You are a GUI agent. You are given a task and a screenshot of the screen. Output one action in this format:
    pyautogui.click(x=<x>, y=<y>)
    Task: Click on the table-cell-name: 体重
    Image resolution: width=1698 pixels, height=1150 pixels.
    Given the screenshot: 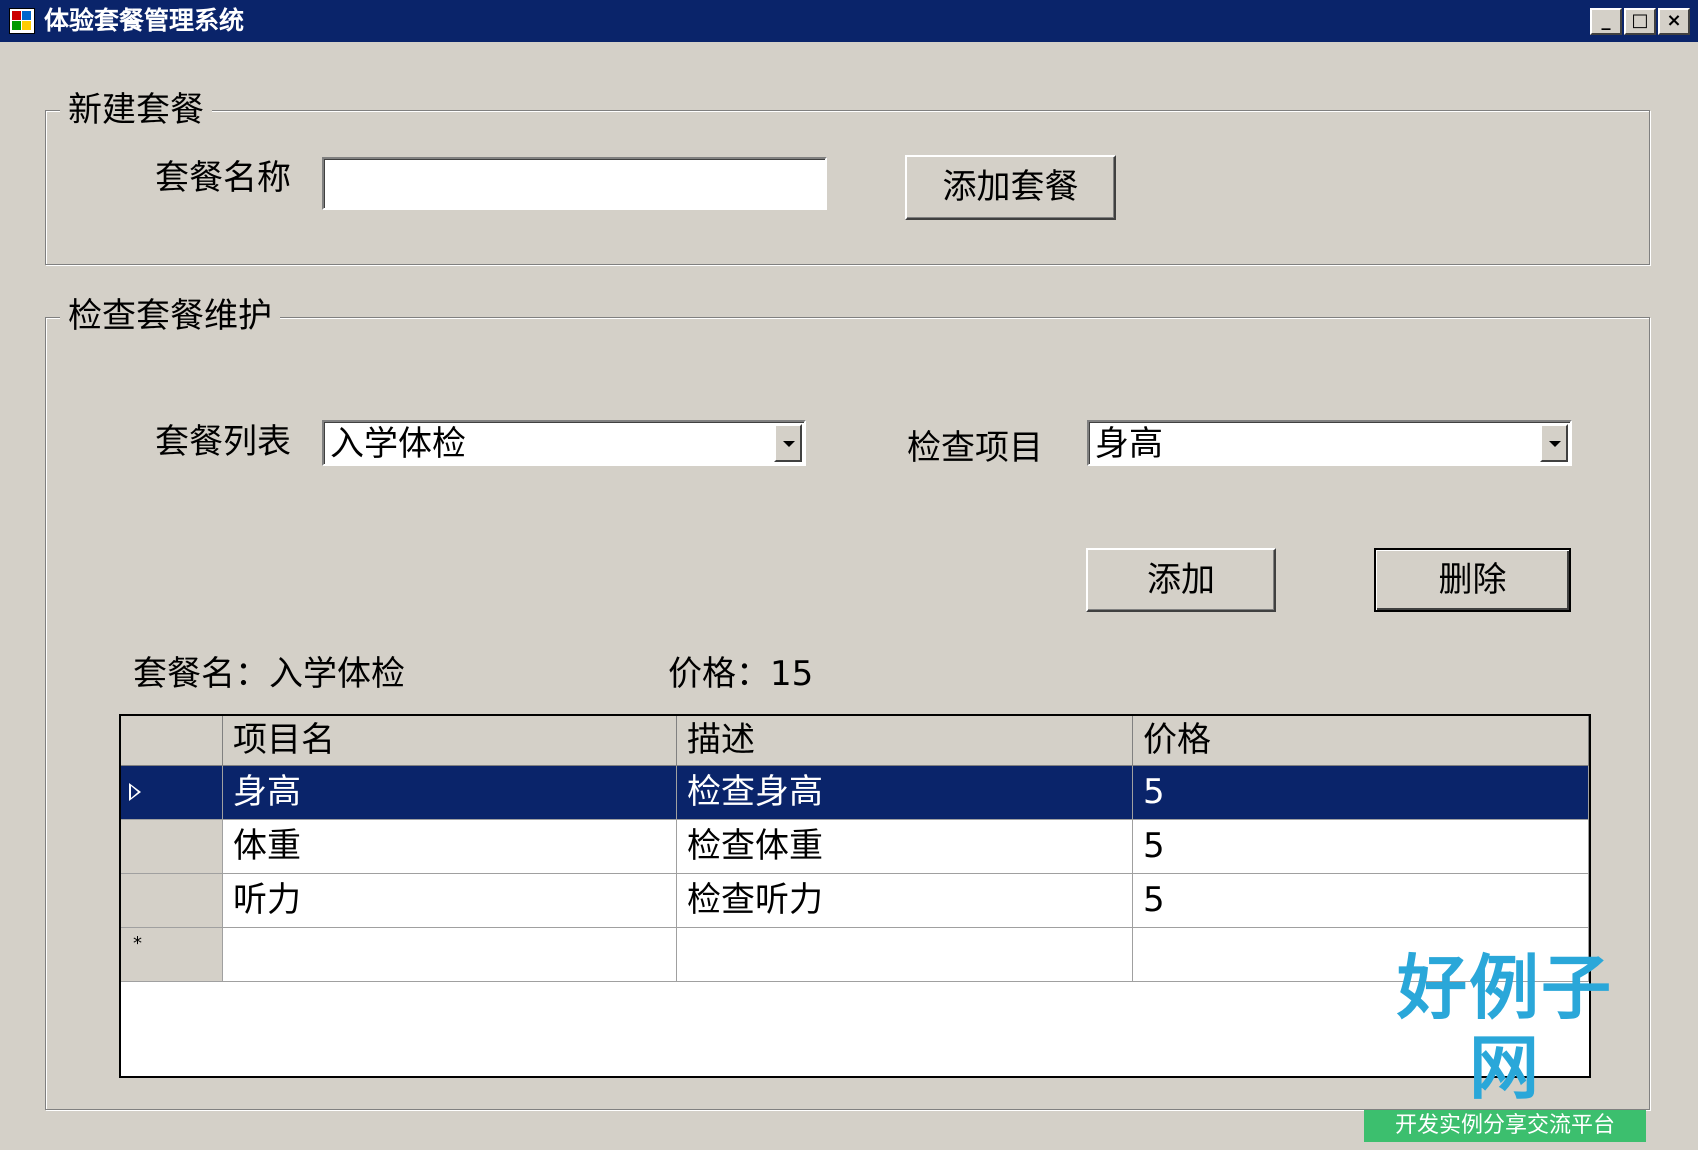 What is the action you would take?
    pyautogui.click(x=450, y=847)
    